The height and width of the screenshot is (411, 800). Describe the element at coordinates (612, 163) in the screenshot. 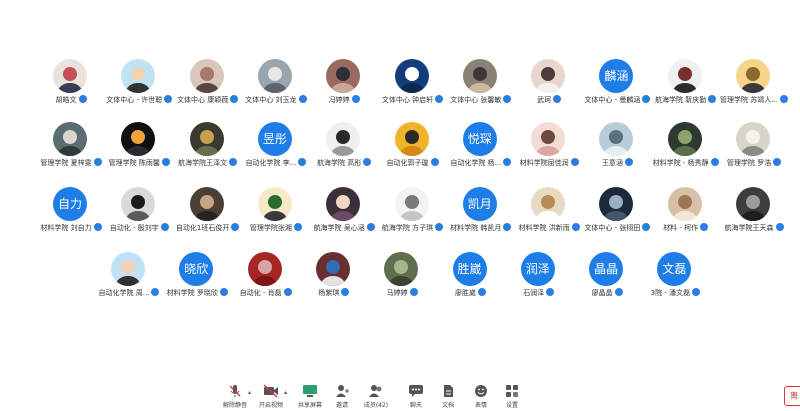

I see `participant-name: 王意涵` at that location.